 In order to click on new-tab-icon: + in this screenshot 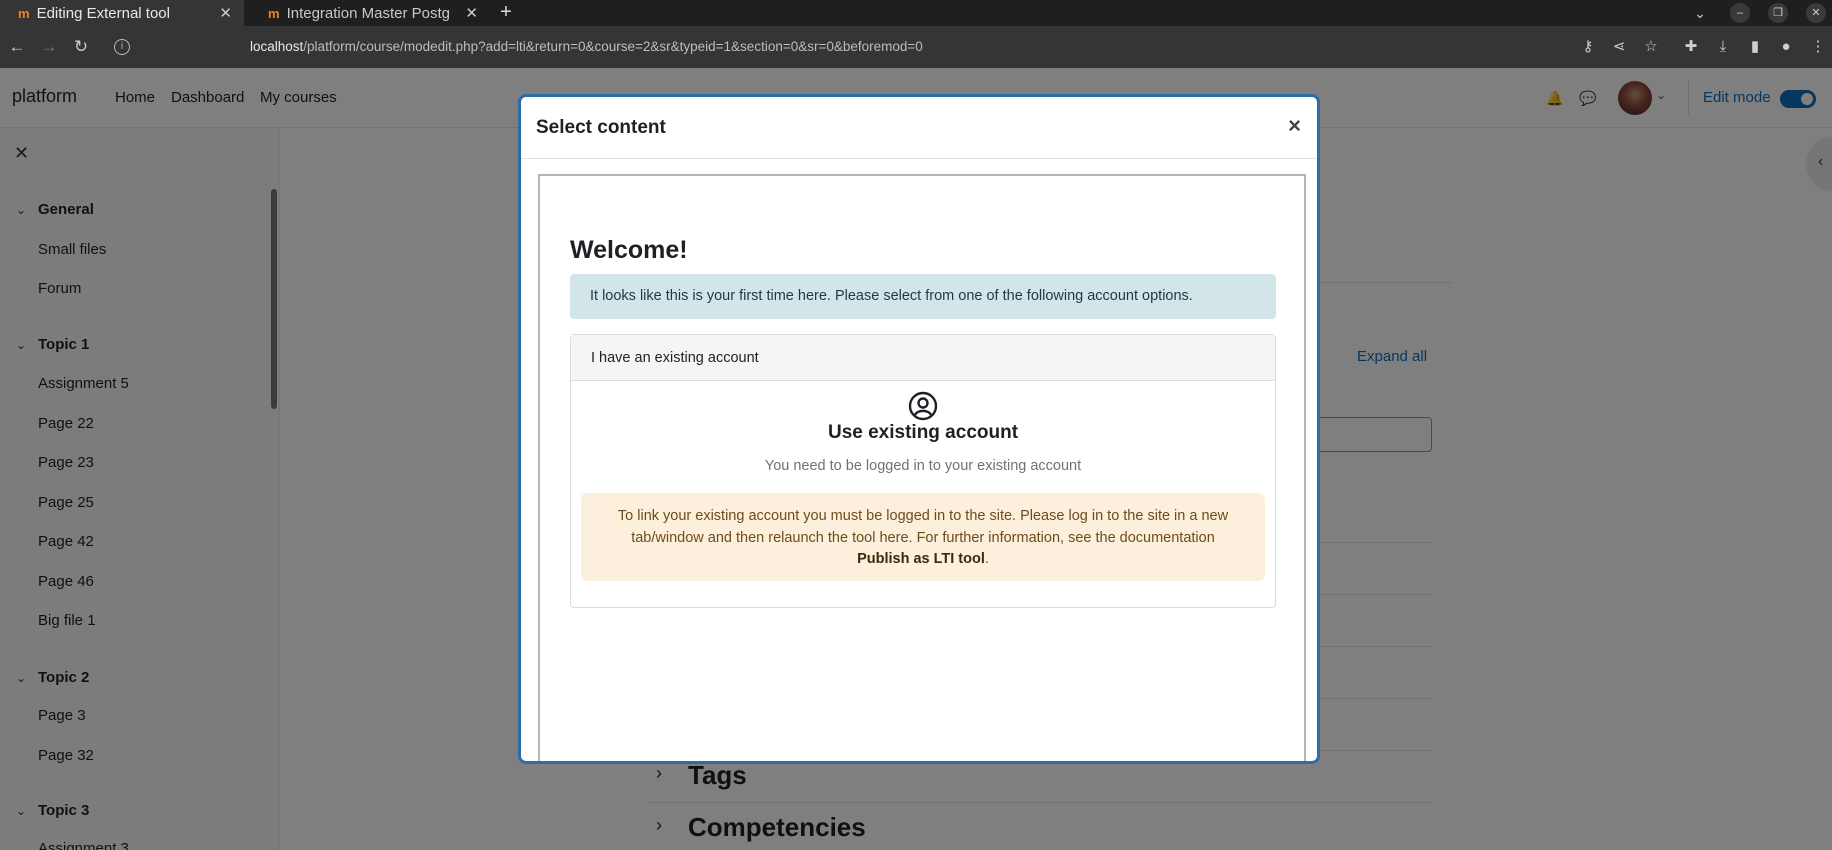, I will do `click(506, 13)`.